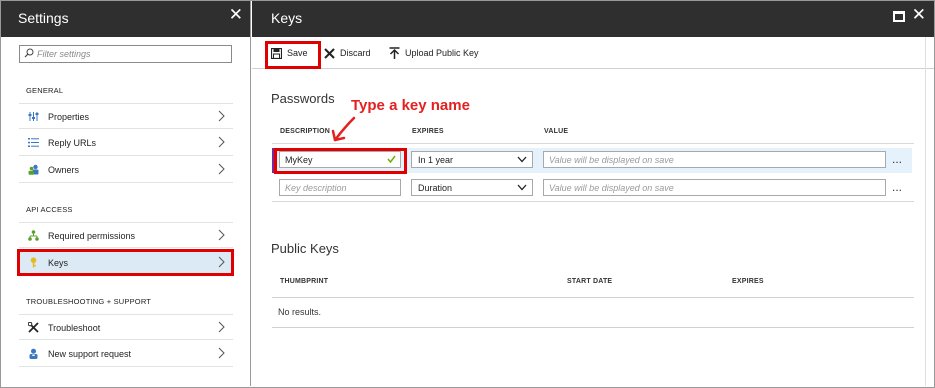  Describe the element at coordinates (33, 262) in the screenshot. I see `key-icon` at that location.